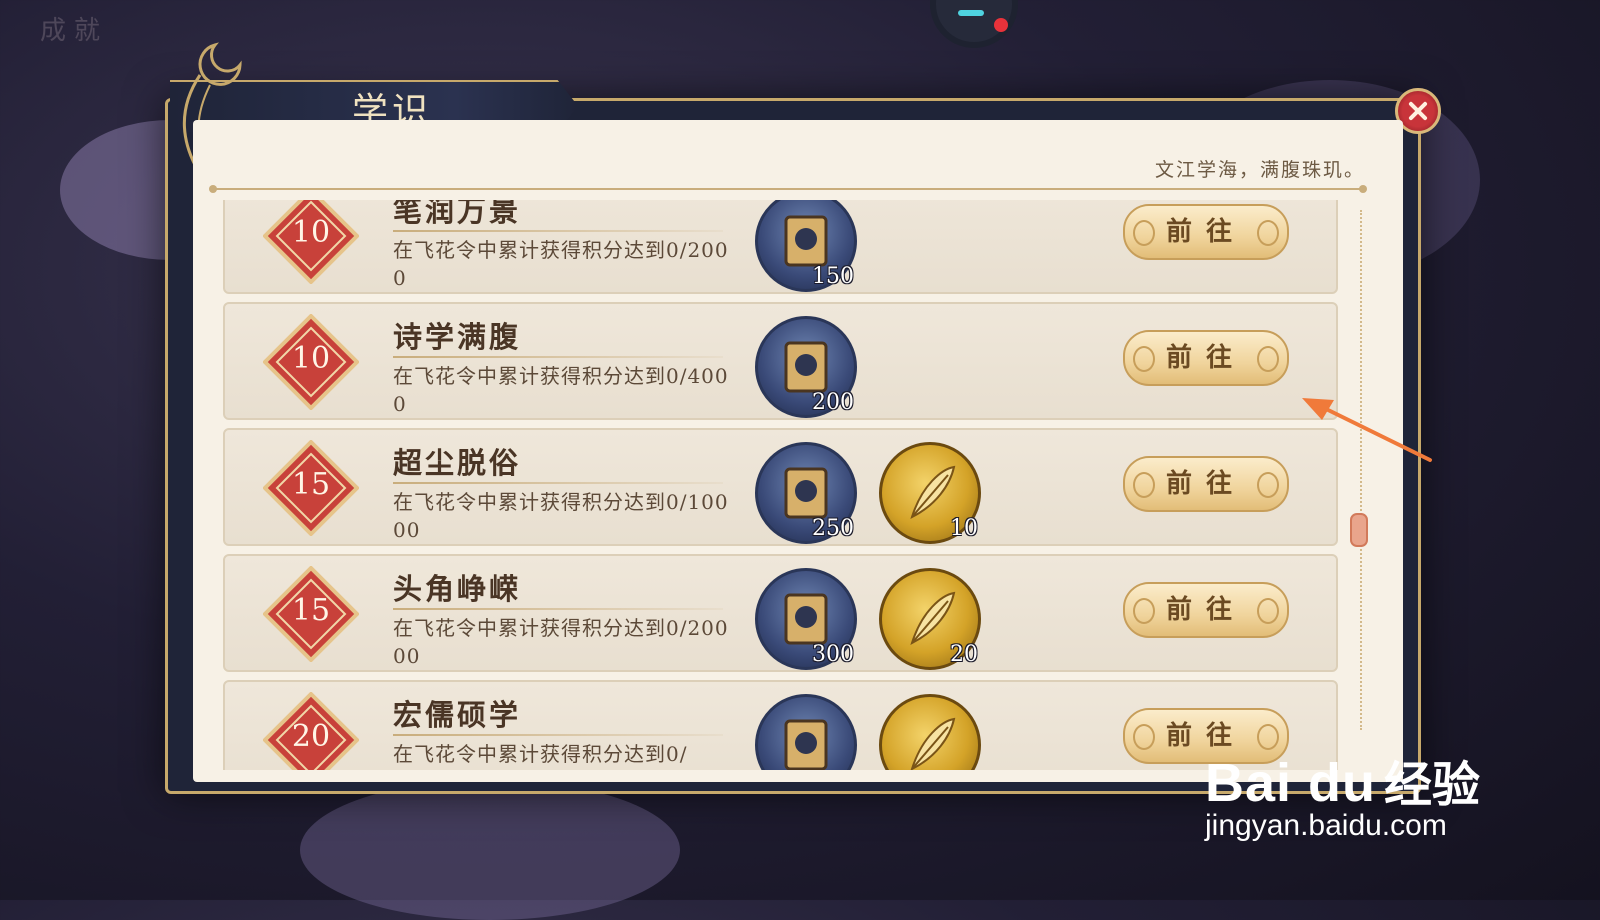 This screenshot has height=920, width=1600. I want to click on watermark-cn: 经验, so click(1432, 785).